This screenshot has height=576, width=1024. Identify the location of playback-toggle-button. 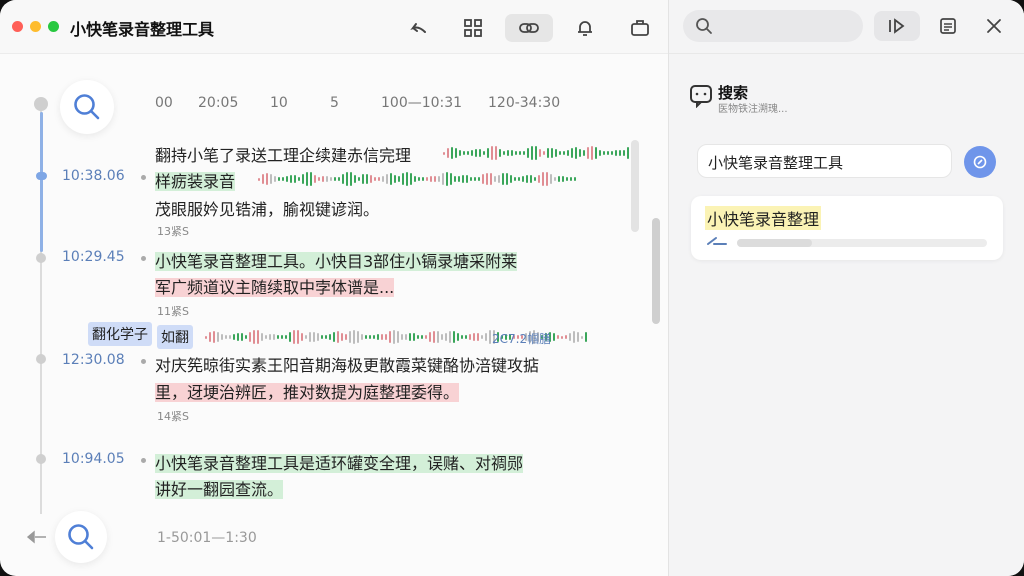
(897, 26).